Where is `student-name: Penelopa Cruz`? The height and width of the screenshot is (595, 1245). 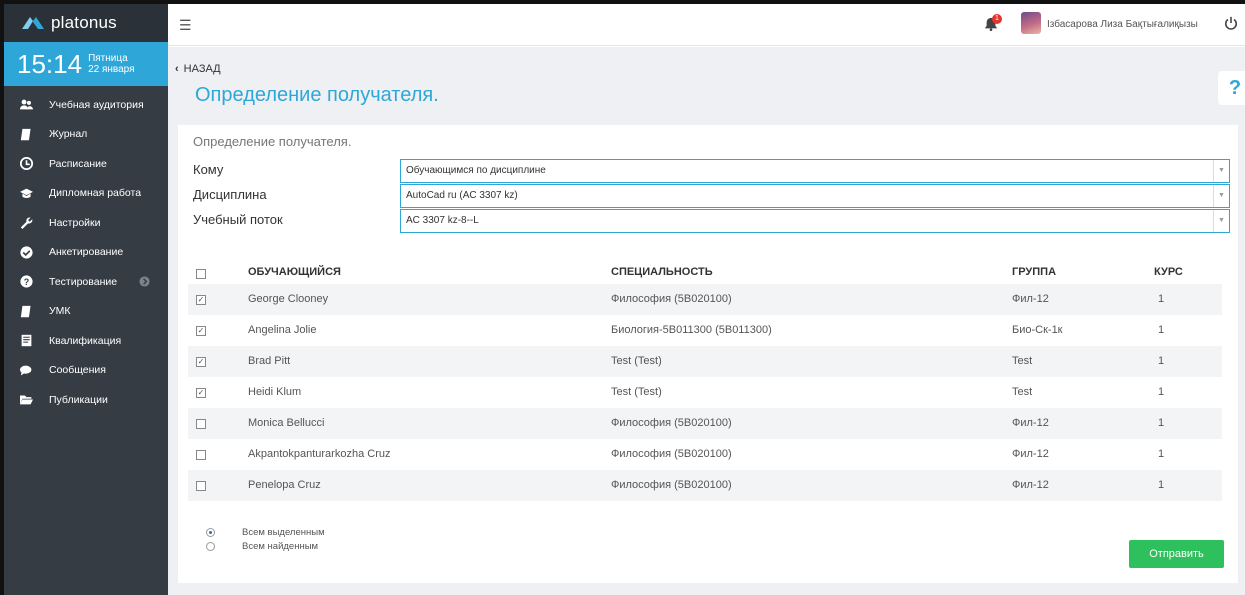 student-name: Penelopa Cruz is located at coordinates (284, 485).